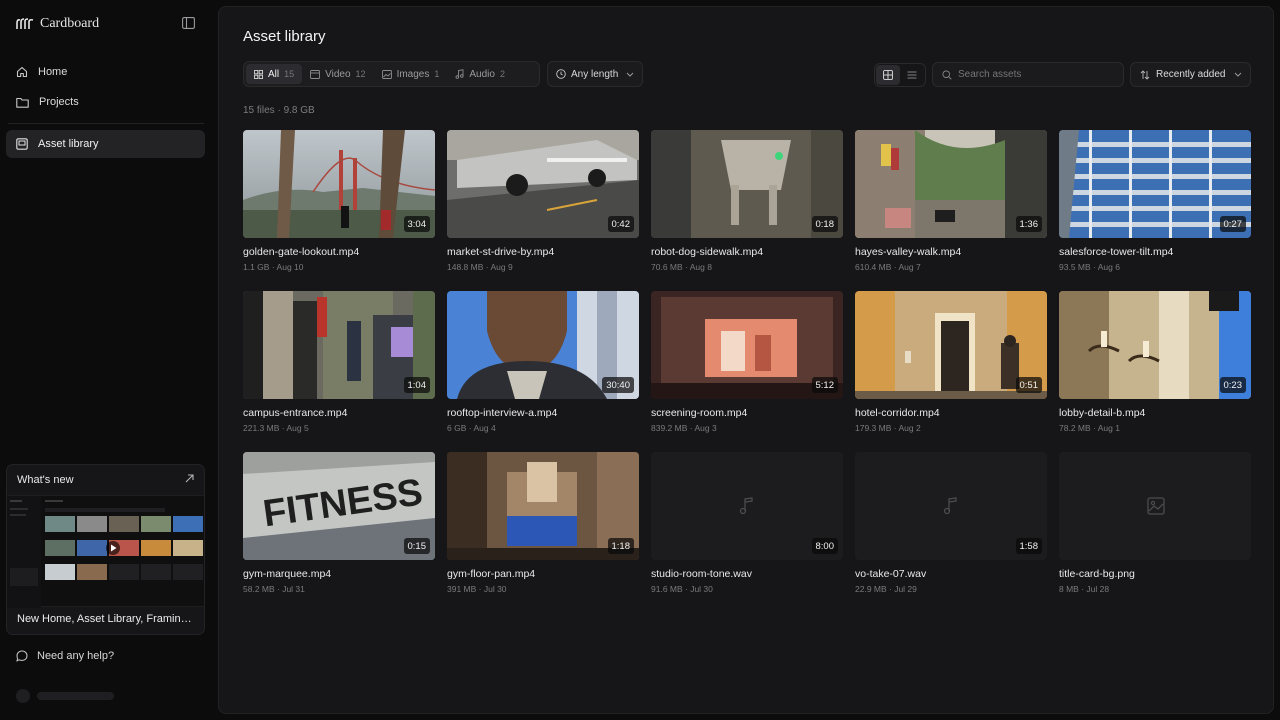 The image size is (1280, 720). What do you see at coordinates (22, 102) in the screenshot?
I see `folder-icon` at bounding box center [22, 102].